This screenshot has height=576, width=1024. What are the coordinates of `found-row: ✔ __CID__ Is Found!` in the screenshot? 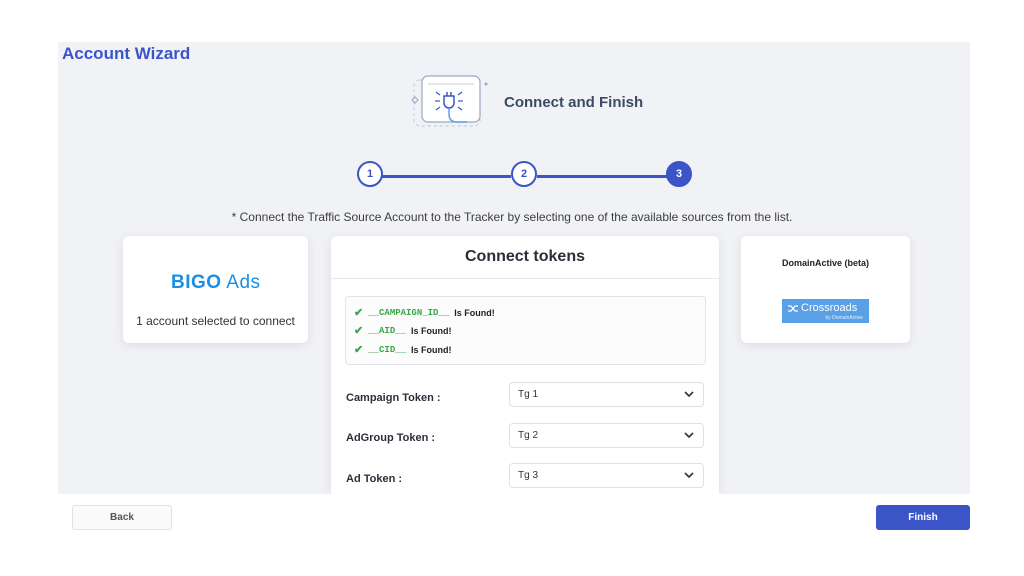 It's located at (403, 349).